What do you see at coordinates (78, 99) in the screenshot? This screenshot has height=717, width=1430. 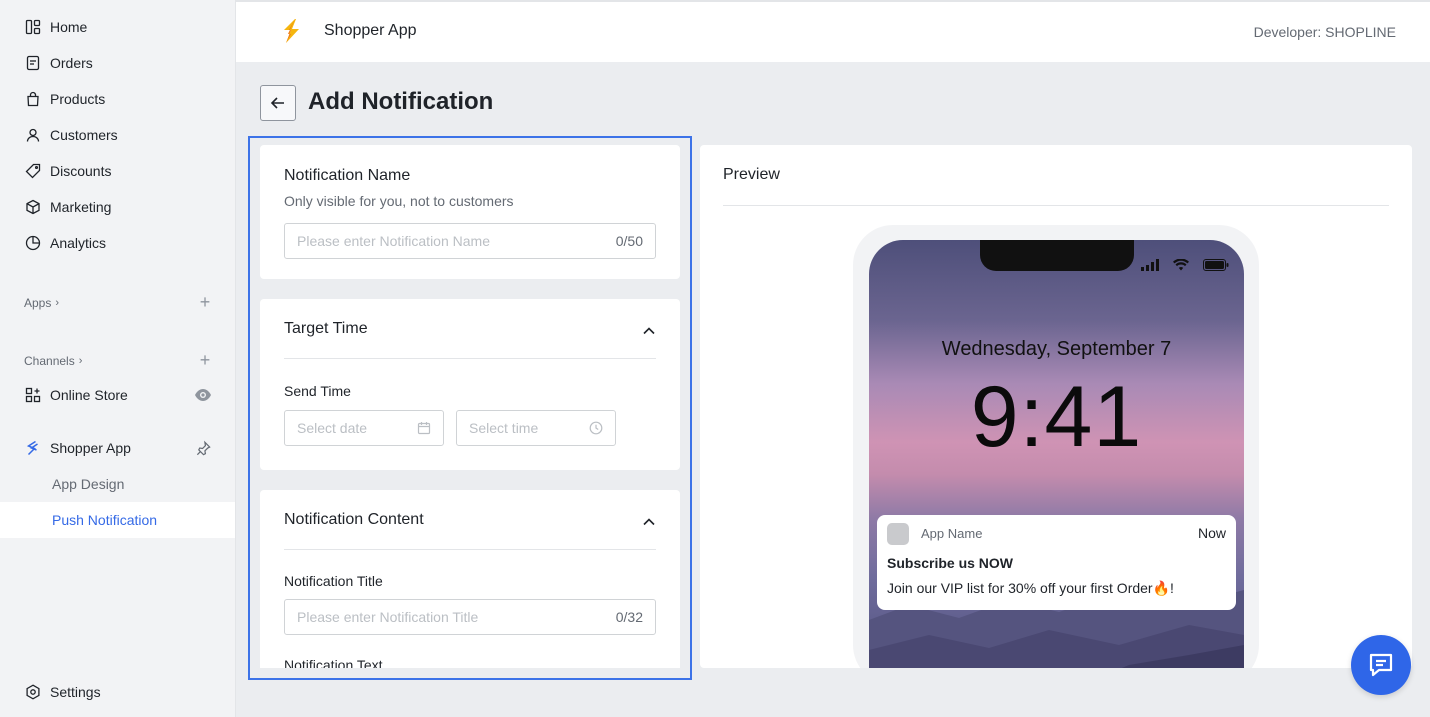 I see `sidebar-item-label: Products` at bounding box center [78, 99].